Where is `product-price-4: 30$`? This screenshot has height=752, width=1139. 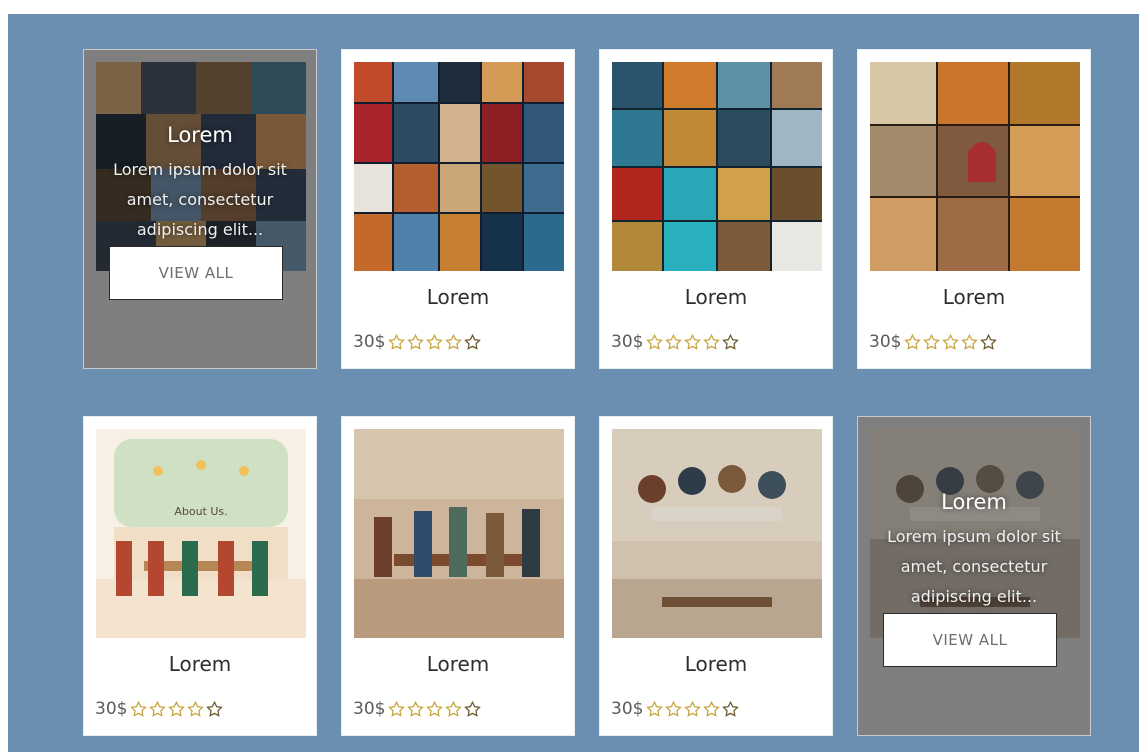 product-price-4: 30$ is located at coordinates (885, 342).